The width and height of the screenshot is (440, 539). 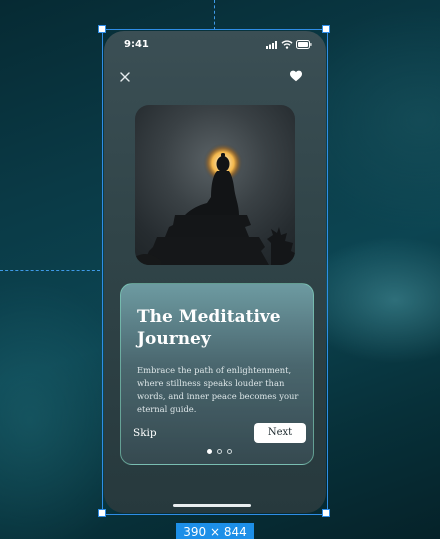 What do you see at coordinates (145, 433) in the screenshot?
I see `skip-button: Skip` at bounding box center [145, 433].